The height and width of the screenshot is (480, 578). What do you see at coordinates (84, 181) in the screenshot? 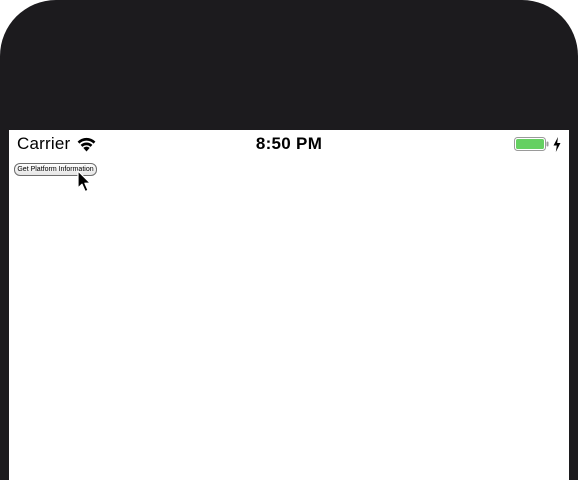
I see `arrow-pointer-icon` at bounding box center [84, 181].